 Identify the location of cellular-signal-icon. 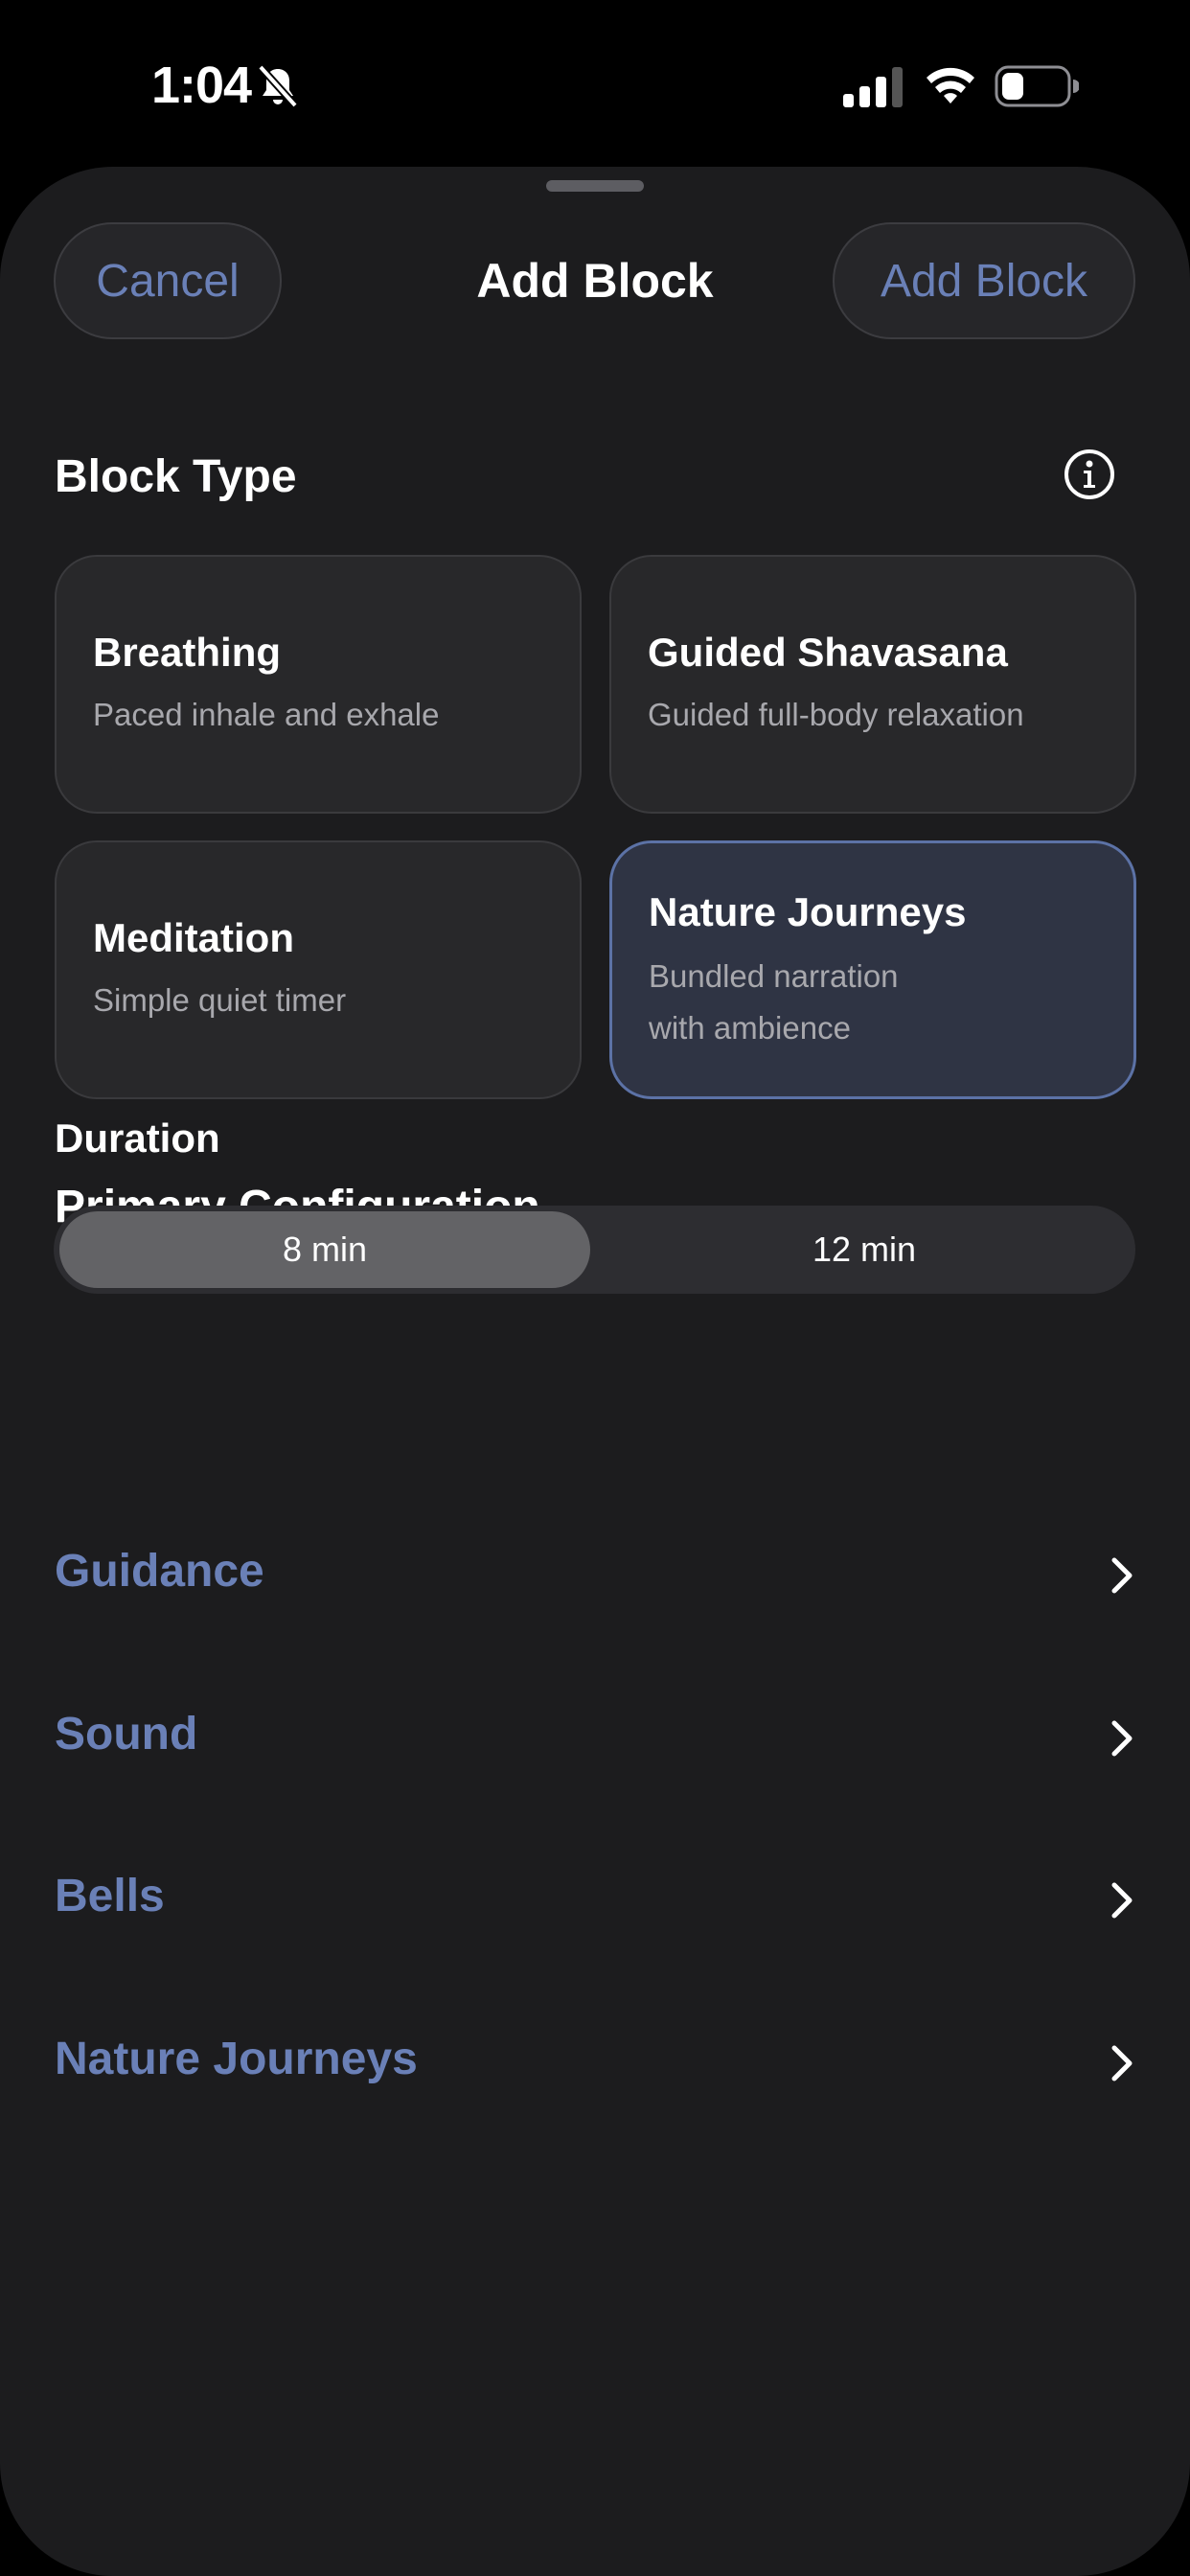
(873, 87).